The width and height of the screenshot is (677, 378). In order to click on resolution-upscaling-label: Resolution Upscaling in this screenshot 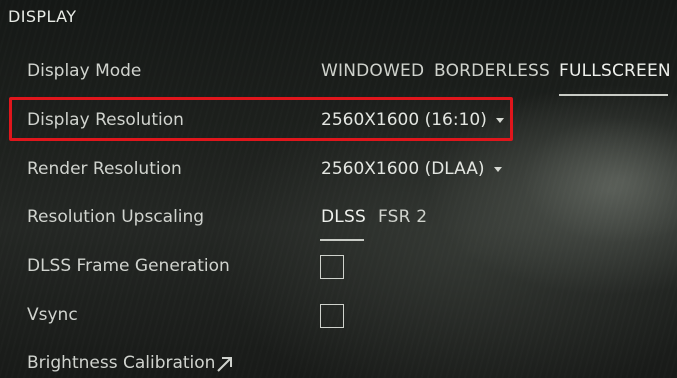, I will do `click(116, 217)`.